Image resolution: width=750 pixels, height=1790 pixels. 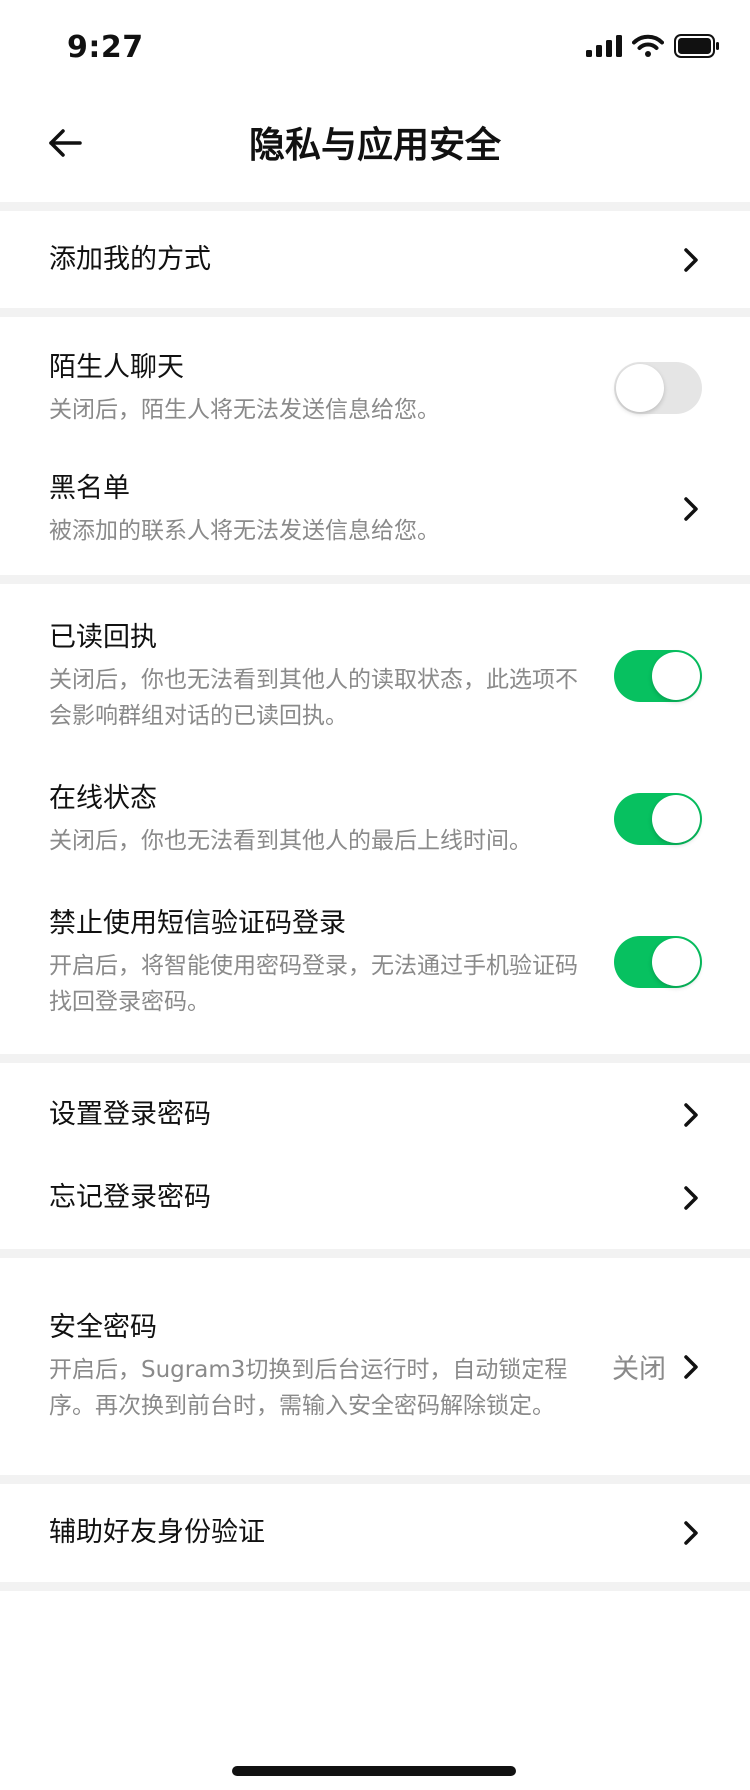 I want to click on blacklist-title: 黑名单, so click(x=89, y=488).